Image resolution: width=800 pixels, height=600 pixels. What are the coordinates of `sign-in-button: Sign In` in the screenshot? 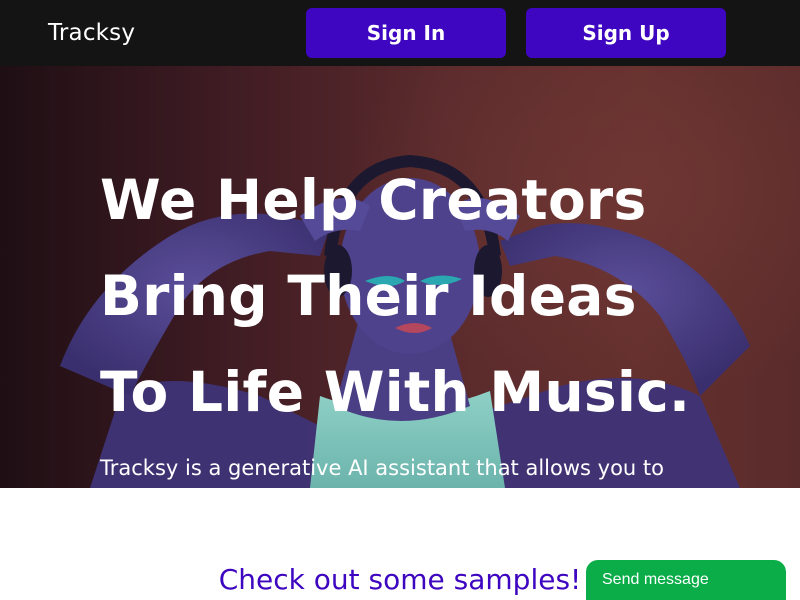 It's located at (406, 33).